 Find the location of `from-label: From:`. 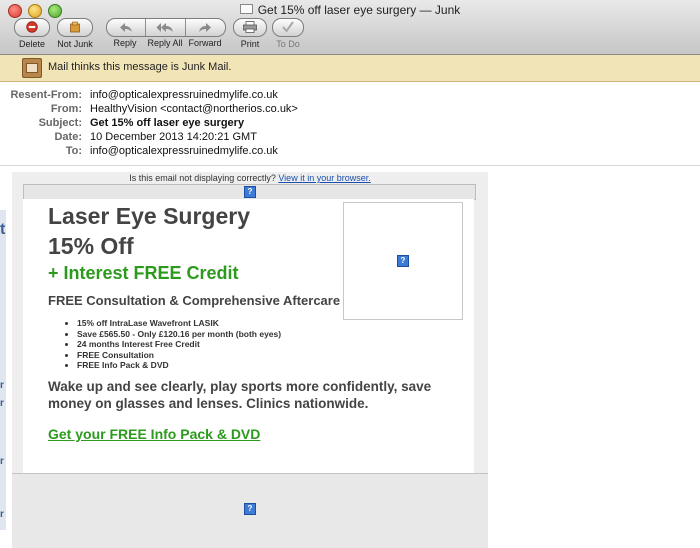

from-label: From: is located at coordinates (66, 109).